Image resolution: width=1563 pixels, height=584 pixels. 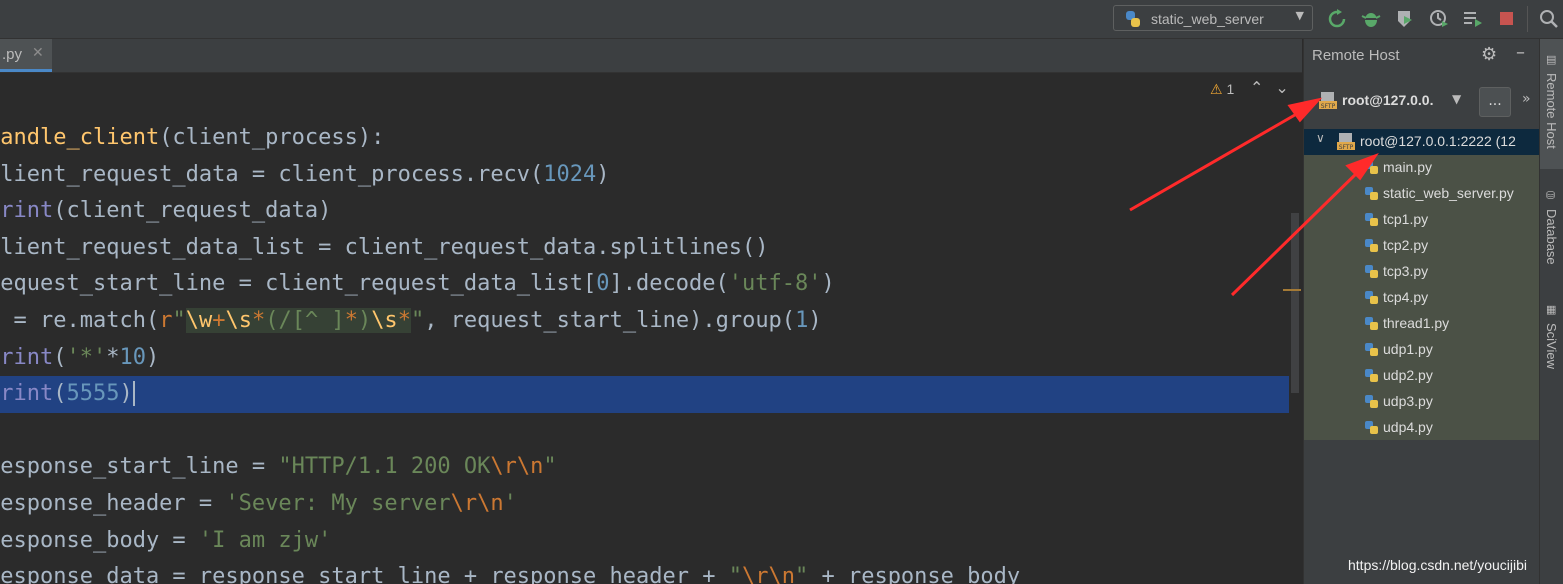 I want to click on close-icon: ✕, so click(x=38, y=53).